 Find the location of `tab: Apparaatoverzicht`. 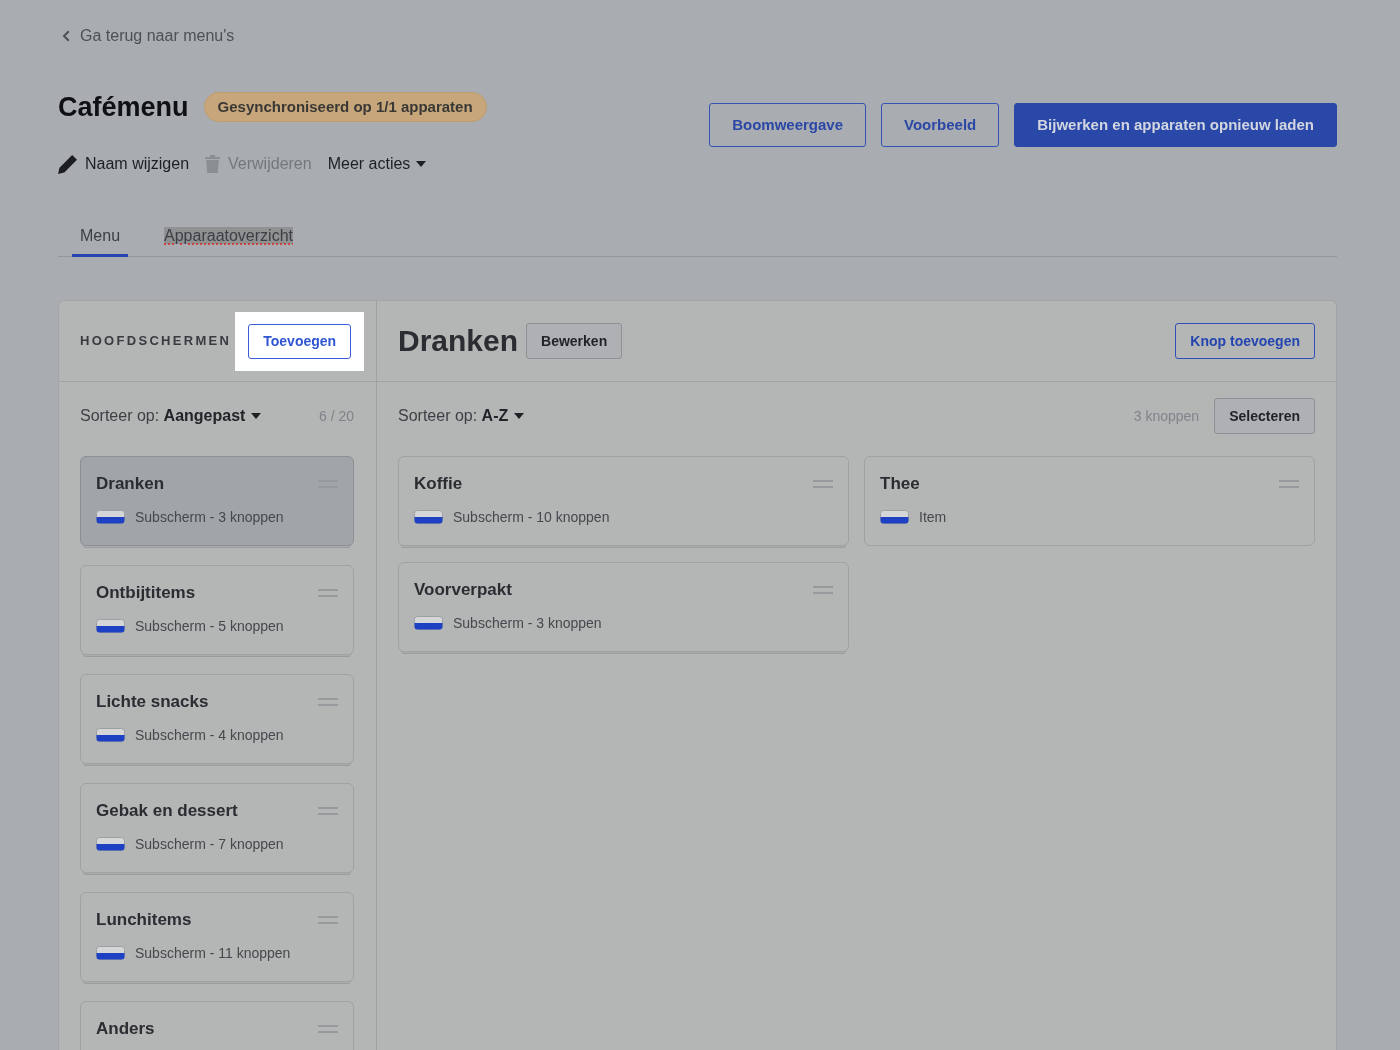

tab: Apparaatoverzicht is located at coordinates (228, 238).